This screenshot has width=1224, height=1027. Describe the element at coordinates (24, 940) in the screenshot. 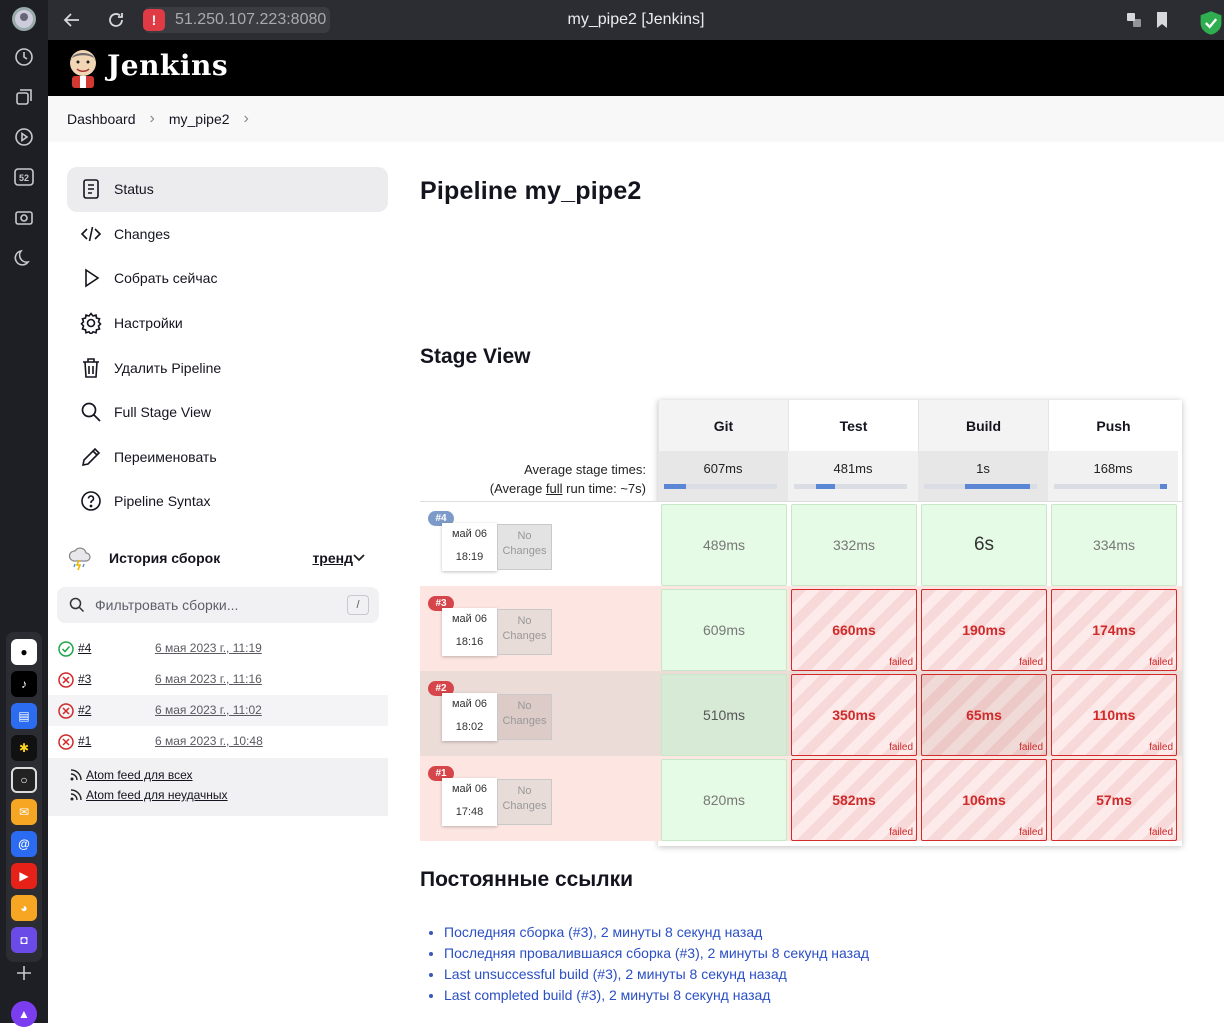

I see `messenger-icon: ◘` at that location.